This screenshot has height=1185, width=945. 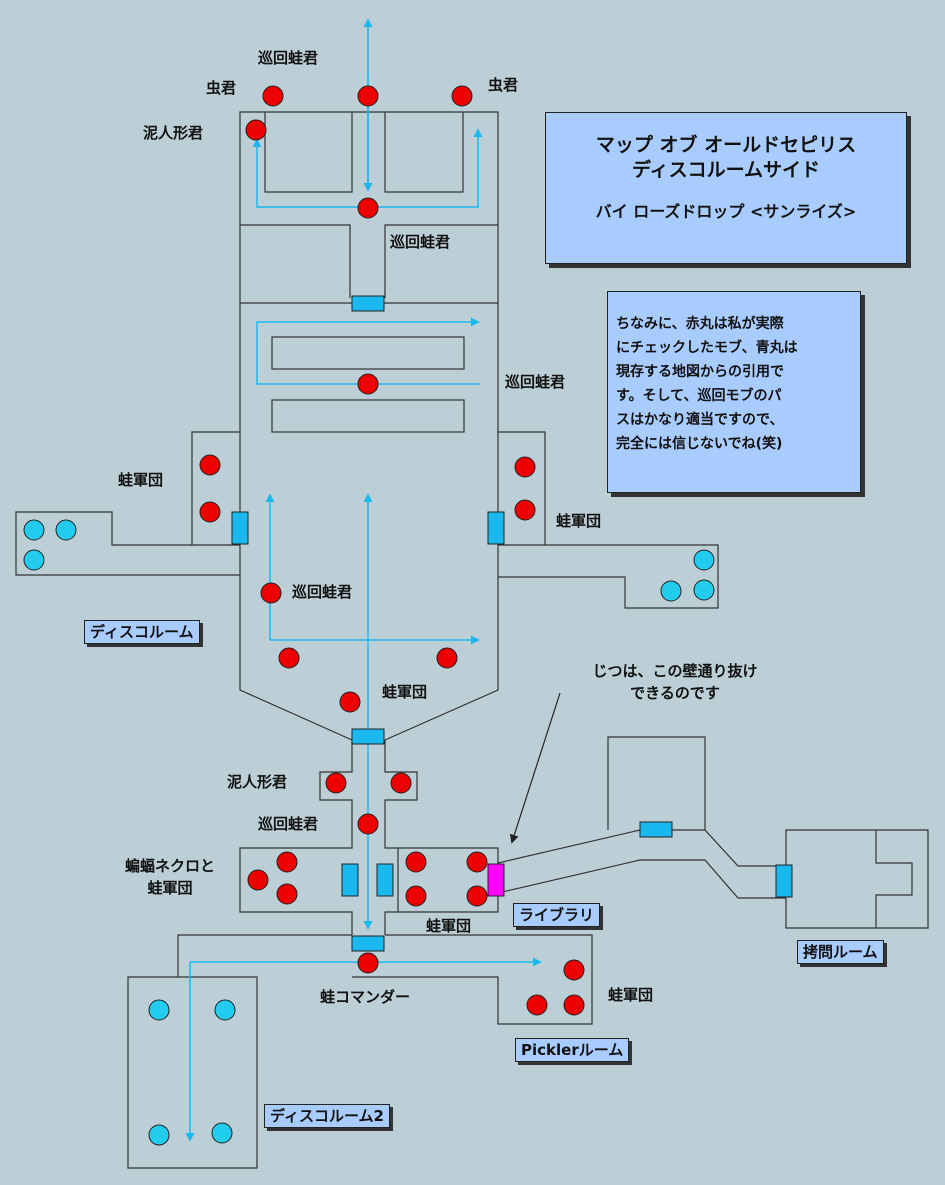 I want to click on label-bat-necro-line1: 蝙蝠ネクロと, so click(x=169, y=866).